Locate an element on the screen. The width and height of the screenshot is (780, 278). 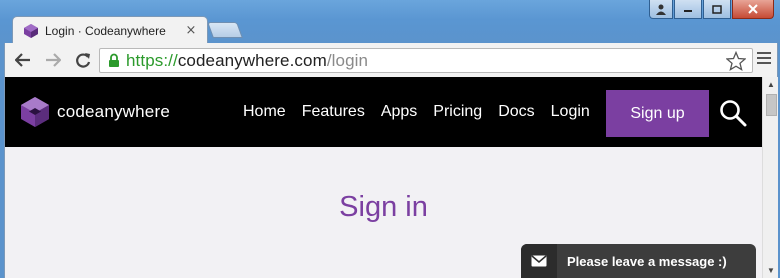
browser-toolbar: https://codeanywhere.com/login is located at coordinates (391, 60).